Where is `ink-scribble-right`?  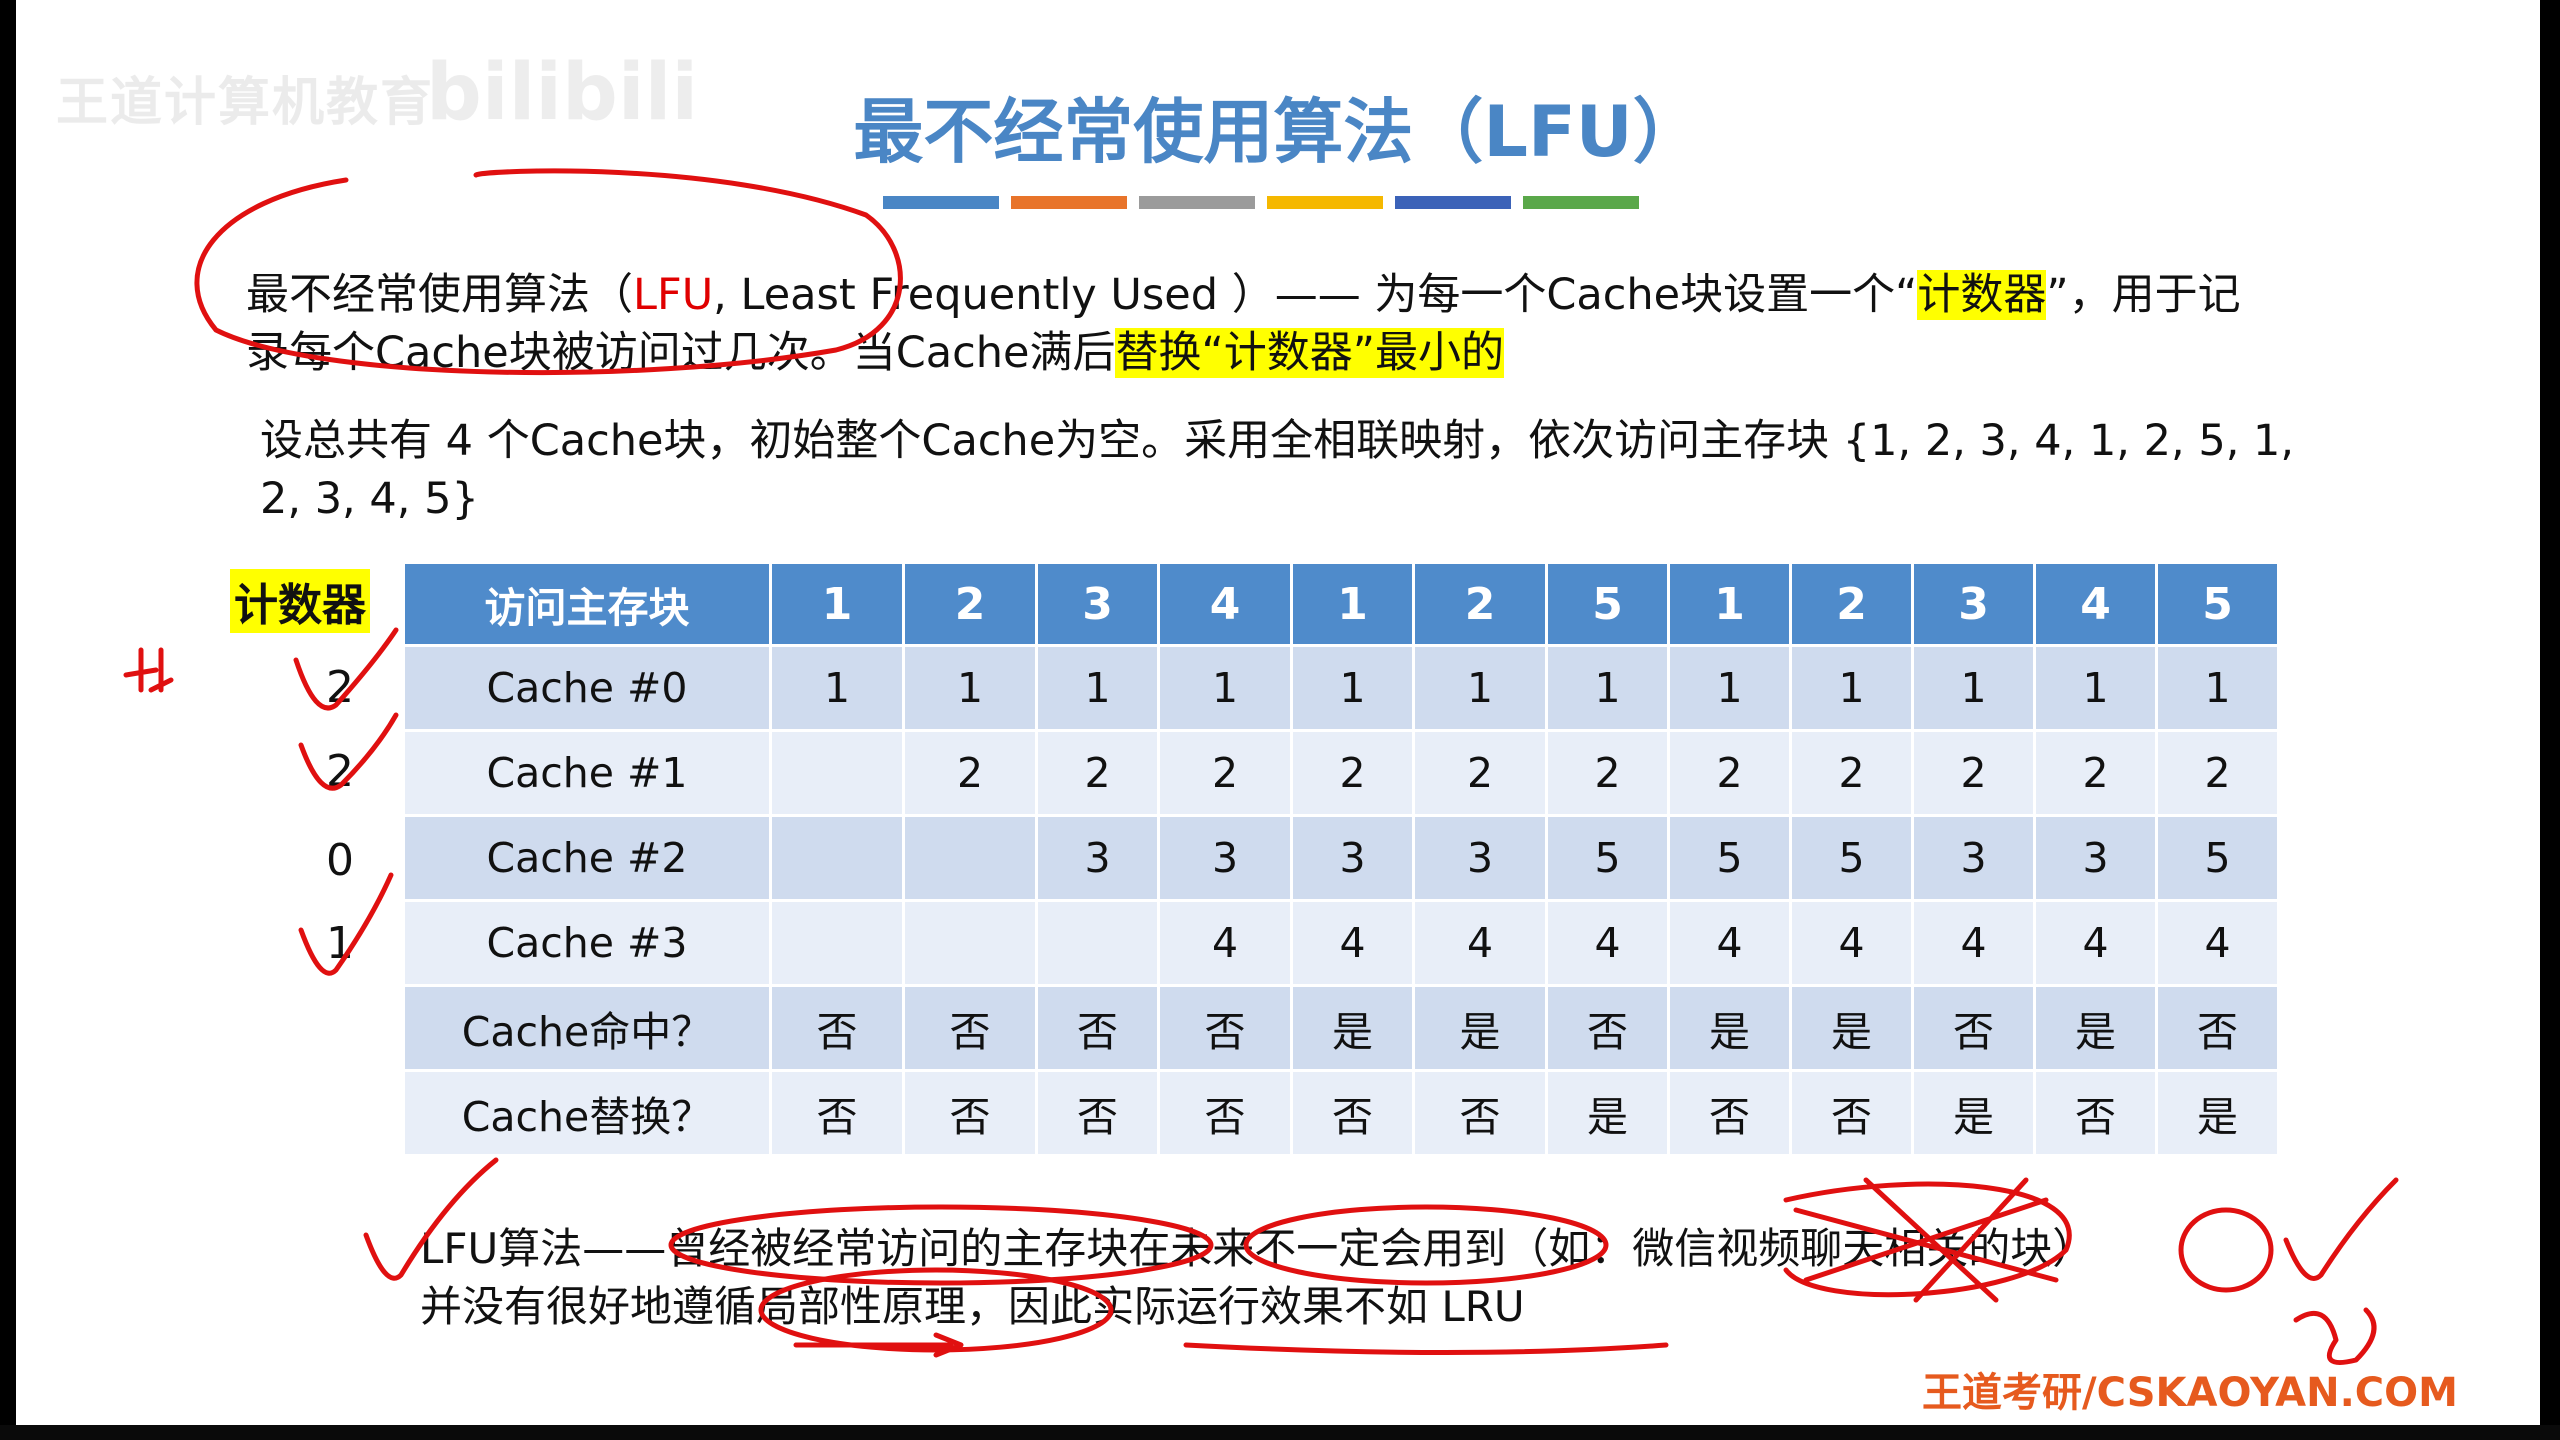 ink-scribble-right is located at coordinates (2335, 1336).